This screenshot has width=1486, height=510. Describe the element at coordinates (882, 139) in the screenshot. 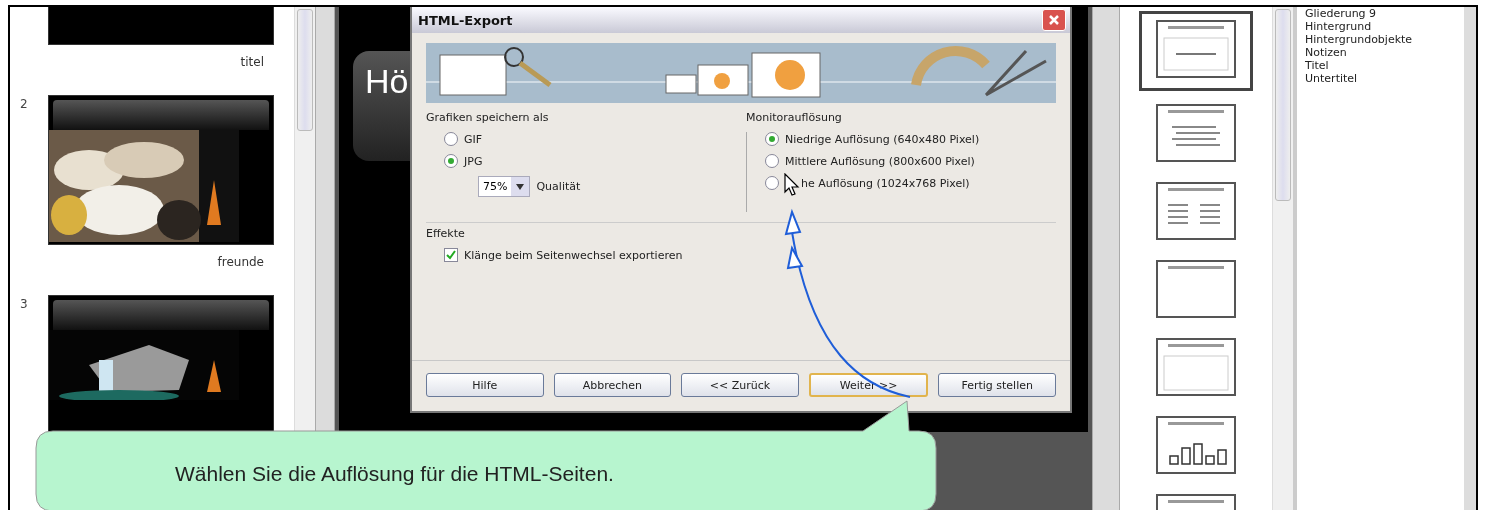

I see `option-label: Niedrige Auflösung (640x480 Pixel)` at that location.